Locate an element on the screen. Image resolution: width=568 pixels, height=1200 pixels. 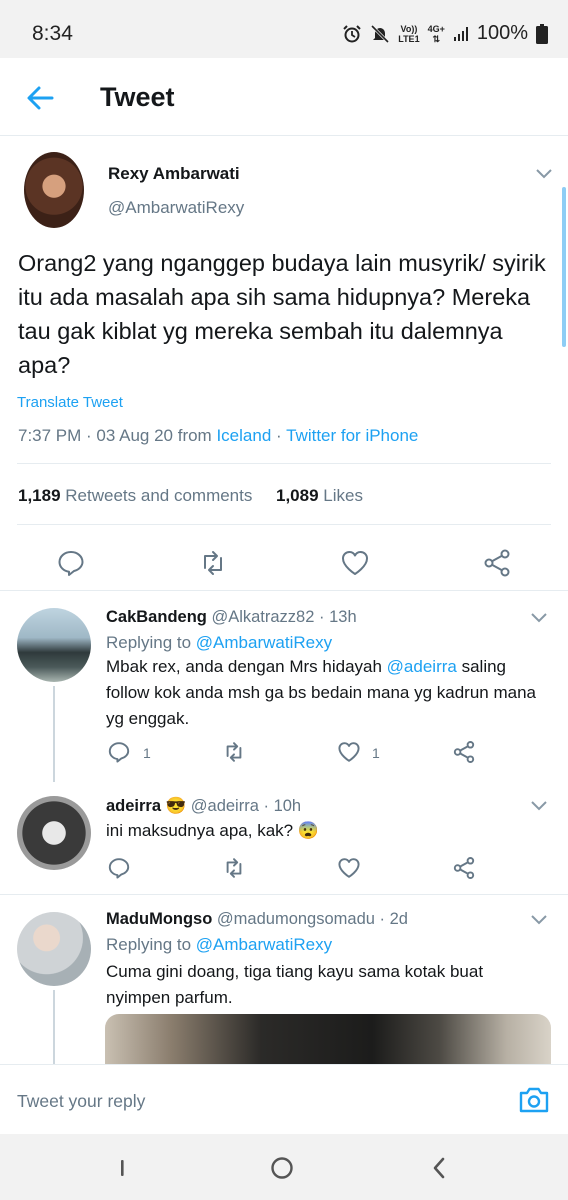
back-arrow-icon is located at coordinates (40, 98).